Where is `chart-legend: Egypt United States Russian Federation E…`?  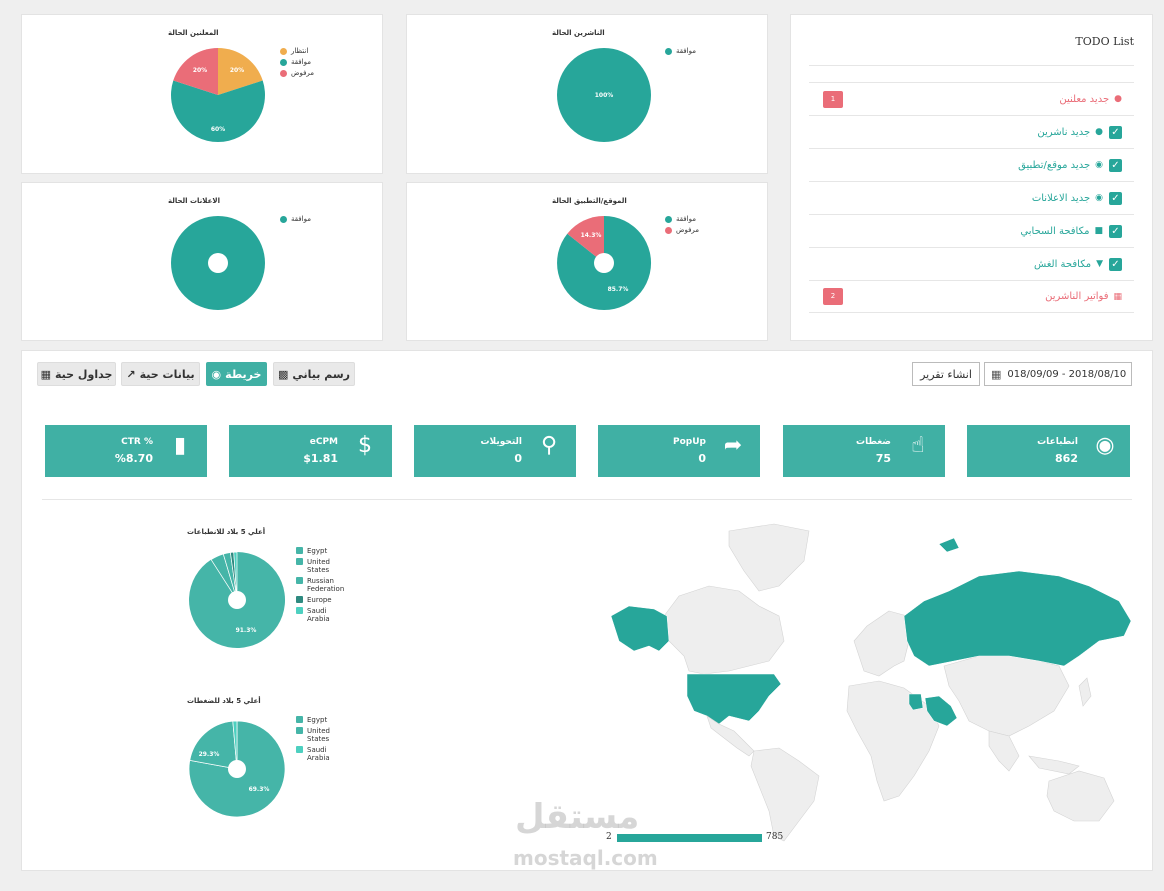
chart-legend: Egypt United States Russian Federation E… is located at coordinates (326, 586).